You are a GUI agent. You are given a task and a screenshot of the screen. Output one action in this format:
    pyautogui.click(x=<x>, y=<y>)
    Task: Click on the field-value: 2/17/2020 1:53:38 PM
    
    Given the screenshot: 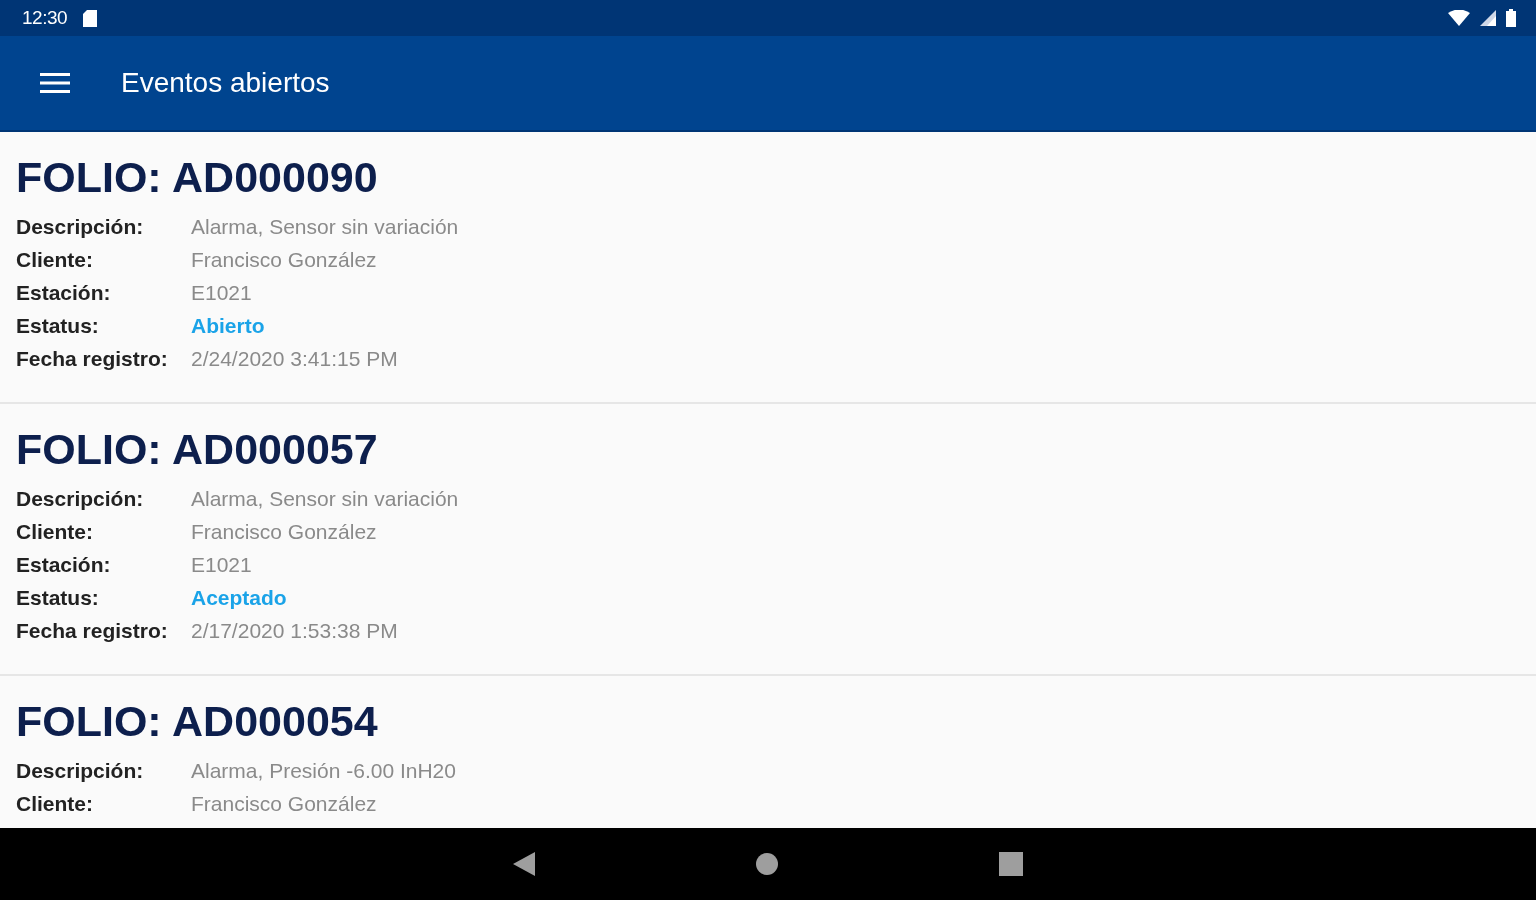 What is the action you would take?
    pyautogui.click(x=294, y=630)
    